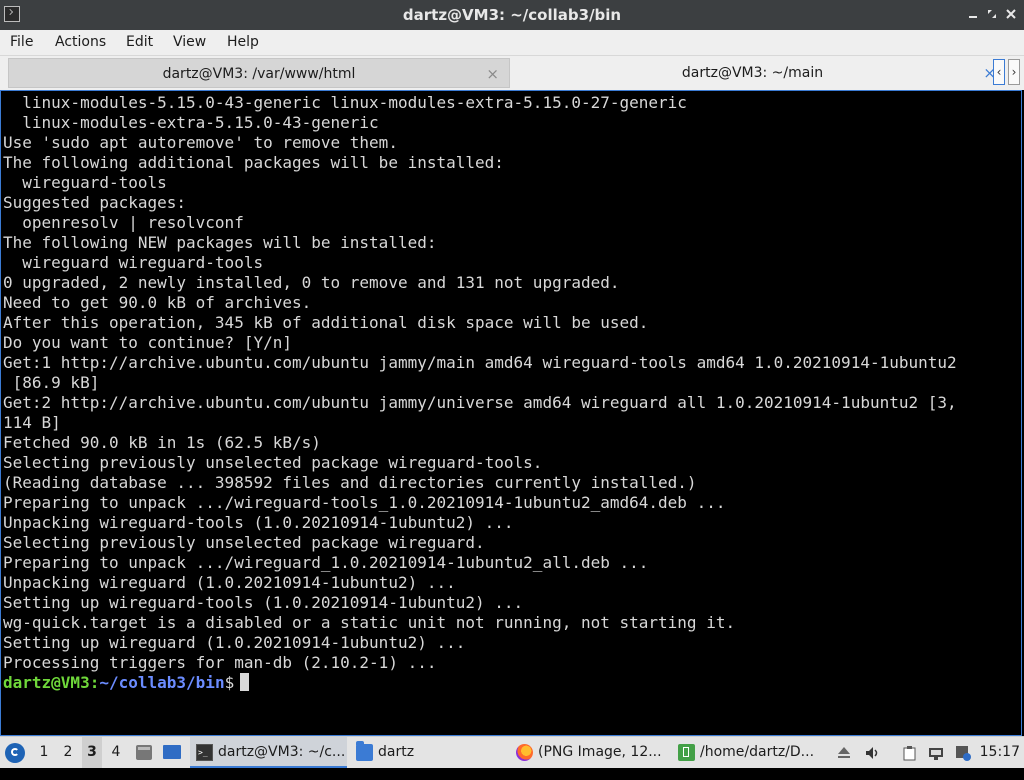  What do you see at coordinates (524, 752) in the screenshot?
I see `firefox-icon` at bounding box center [524, 752].